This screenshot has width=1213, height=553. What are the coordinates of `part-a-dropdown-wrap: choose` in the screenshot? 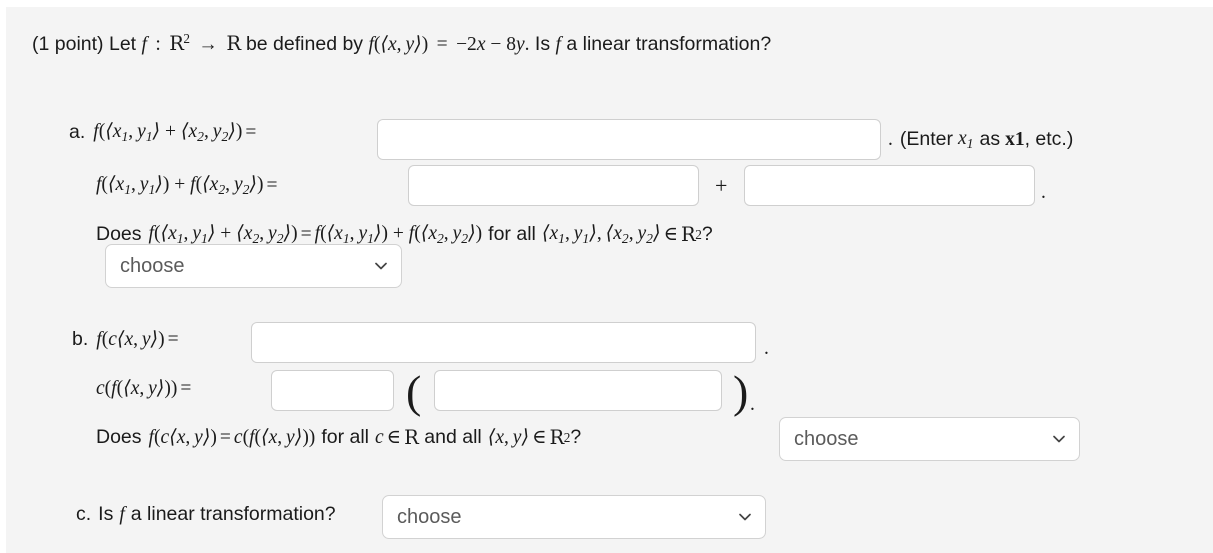 It's located at (253, 266).